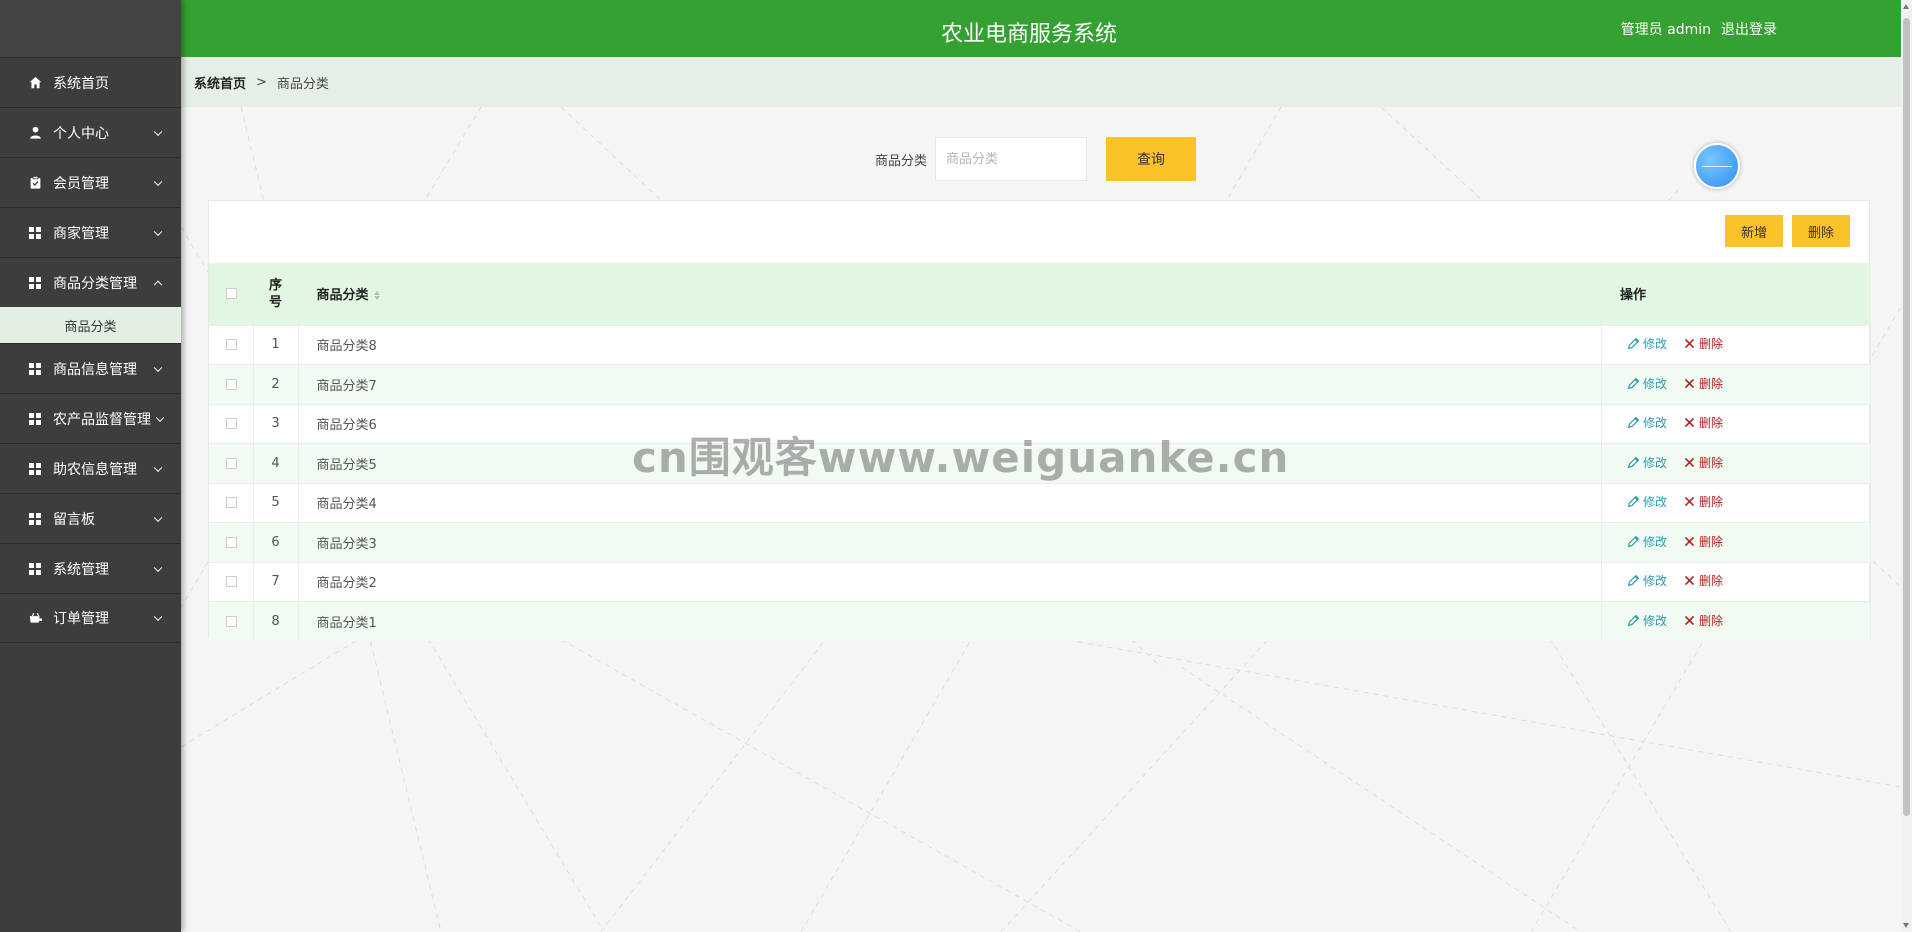 This screenshot has width=1912, height=932. I want to click on sidebar-item-message-board: 留言板, so click(90, 518).